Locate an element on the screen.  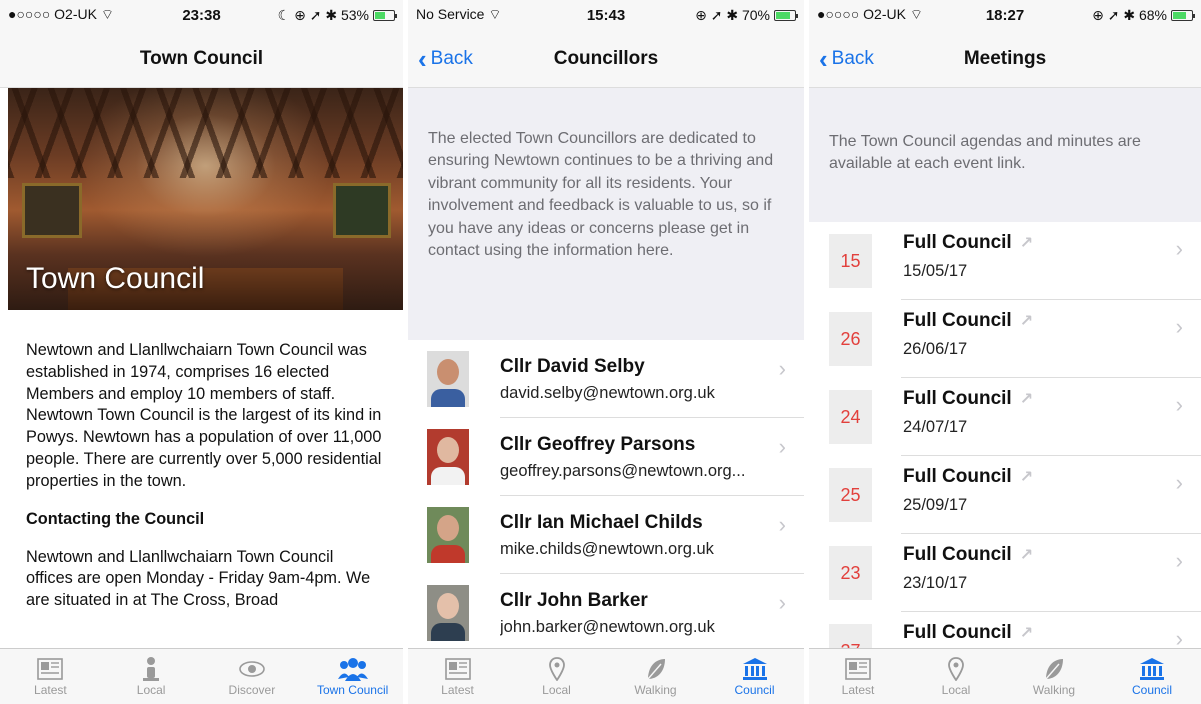
tab-bar: Latest Local Walking Council is located at coordinates (1005, 676).